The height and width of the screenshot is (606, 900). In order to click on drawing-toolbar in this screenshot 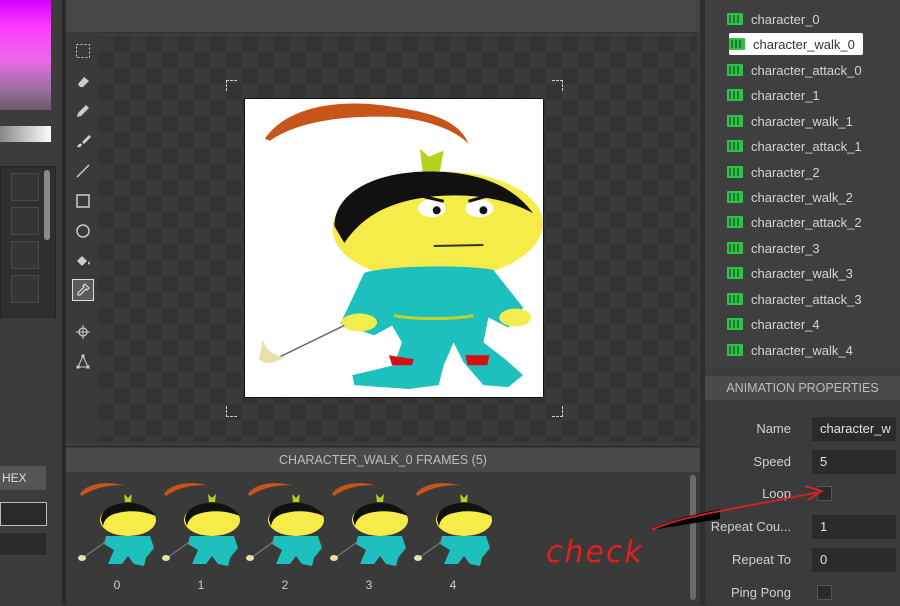, I will do `click(82, 237)`.